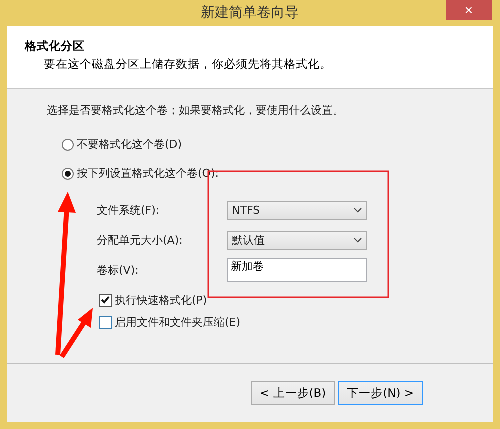 Image resolution: width=500 pixels, height=429 pixels. What do you see at coordinates (140, 240) in the screenshot?
I see `field-label: 分配单元大小(A):` at bounding box center [140, 240].